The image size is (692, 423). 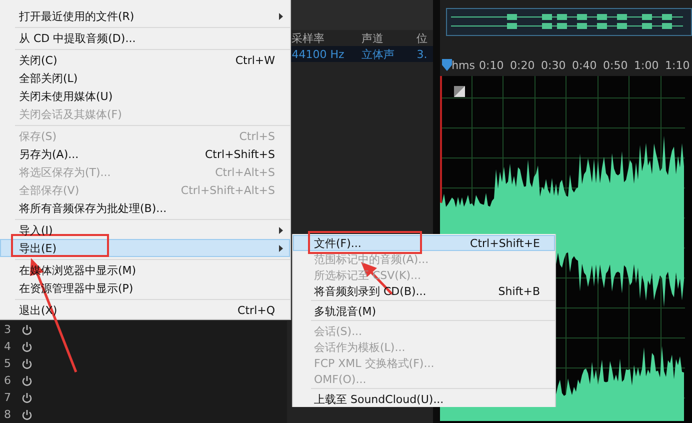 What do you see at coordinates (7, 380) in the screenshot?
I see `track-number: 6` at bounding box center [7, 380].